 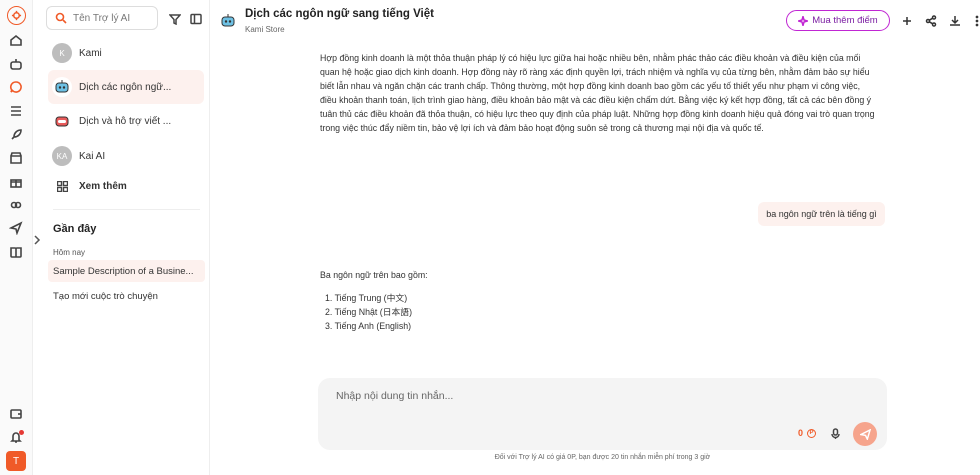 I want to click on rocket-icon, so click(x=16, y=135).